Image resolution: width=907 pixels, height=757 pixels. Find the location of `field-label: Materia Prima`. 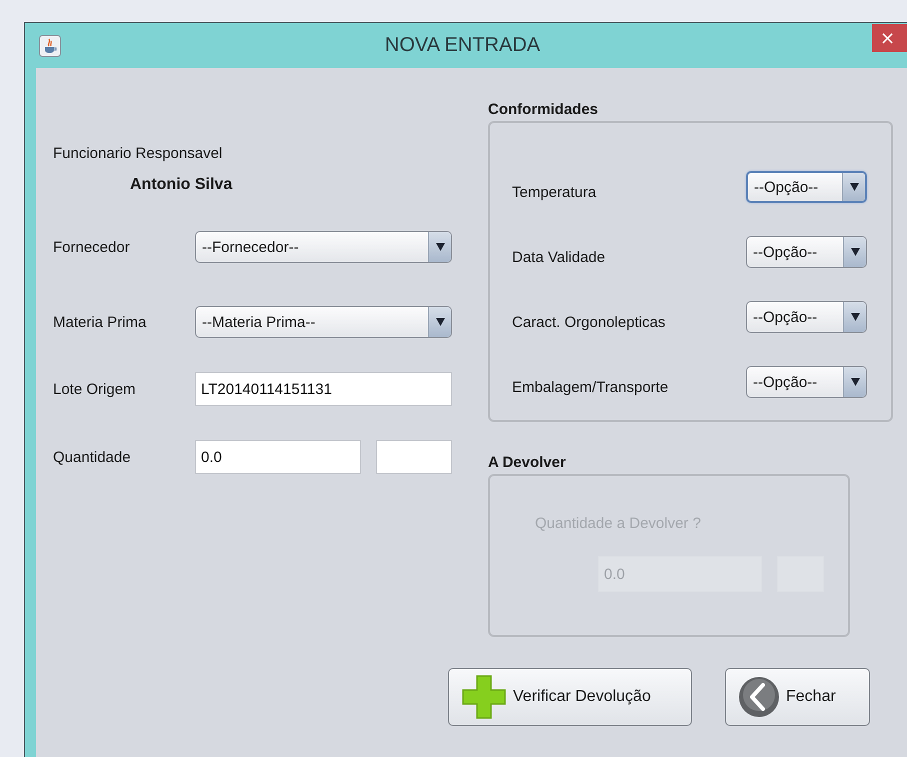

field-label: Materia Prima is located at coordinates (100, 322).